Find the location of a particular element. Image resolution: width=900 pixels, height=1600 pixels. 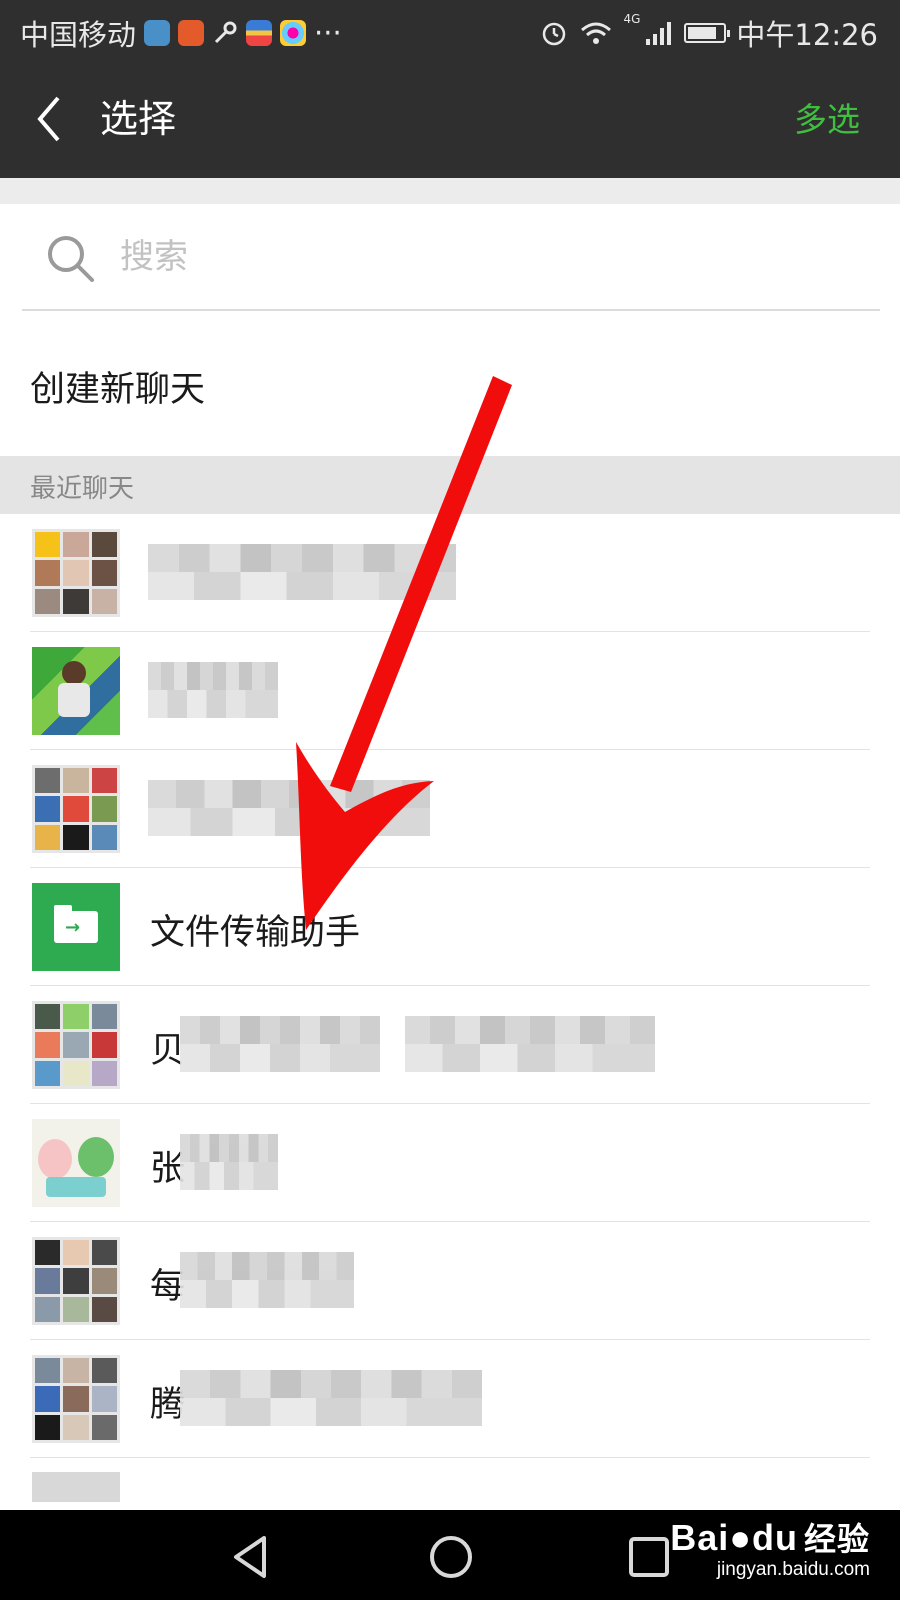

recent-chats-header: 最近聊天 is located at coordinates (450, 485).